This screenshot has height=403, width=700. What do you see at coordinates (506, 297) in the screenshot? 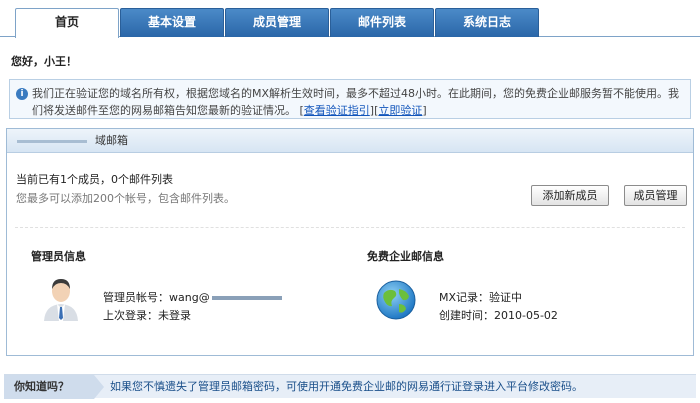
I see `mx-value: 验证中` at bounding box center [506, 297].